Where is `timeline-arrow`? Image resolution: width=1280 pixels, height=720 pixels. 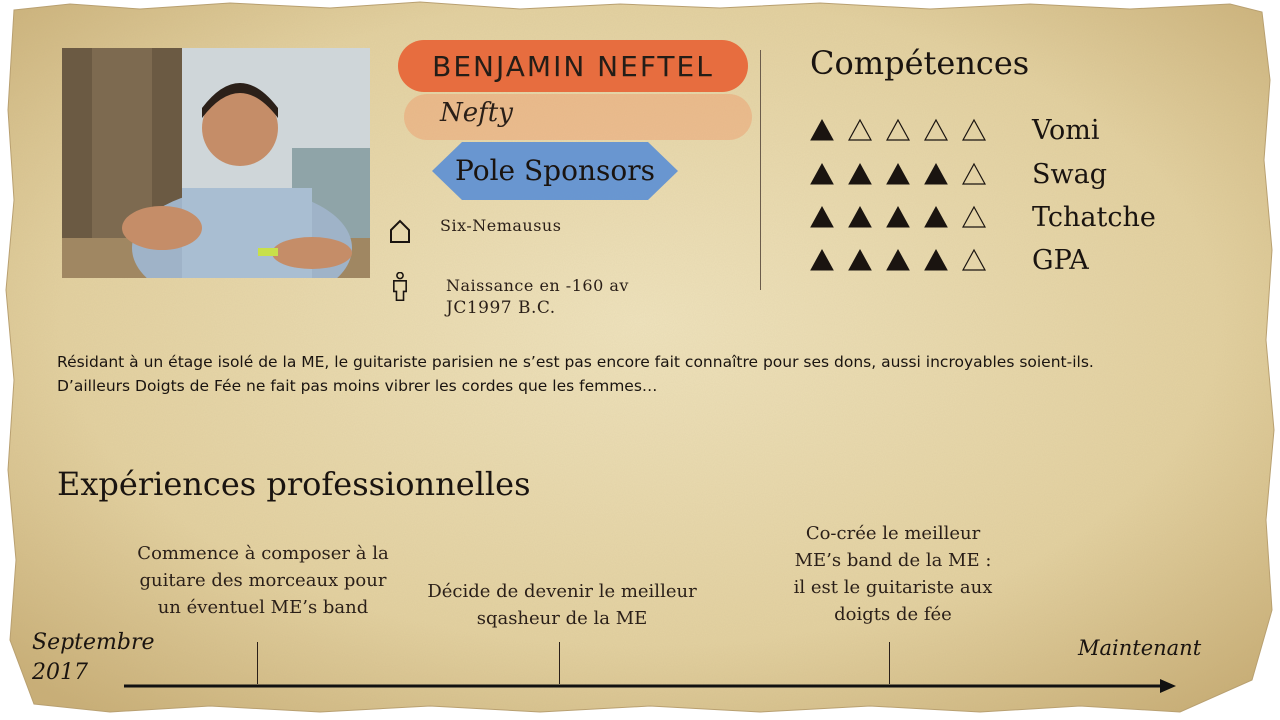
timeline-arrow is located at coordinates (650, 686).